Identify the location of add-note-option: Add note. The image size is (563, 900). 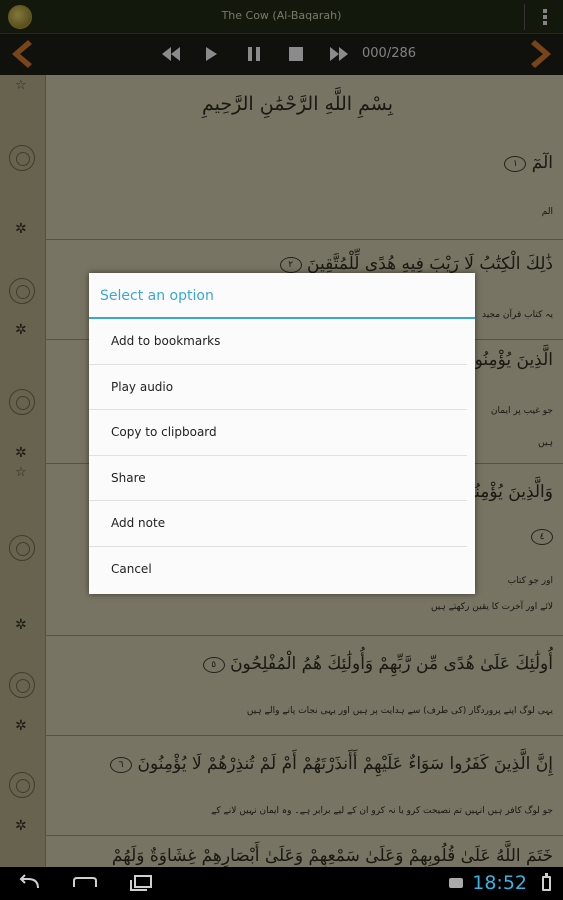
(278, 524).